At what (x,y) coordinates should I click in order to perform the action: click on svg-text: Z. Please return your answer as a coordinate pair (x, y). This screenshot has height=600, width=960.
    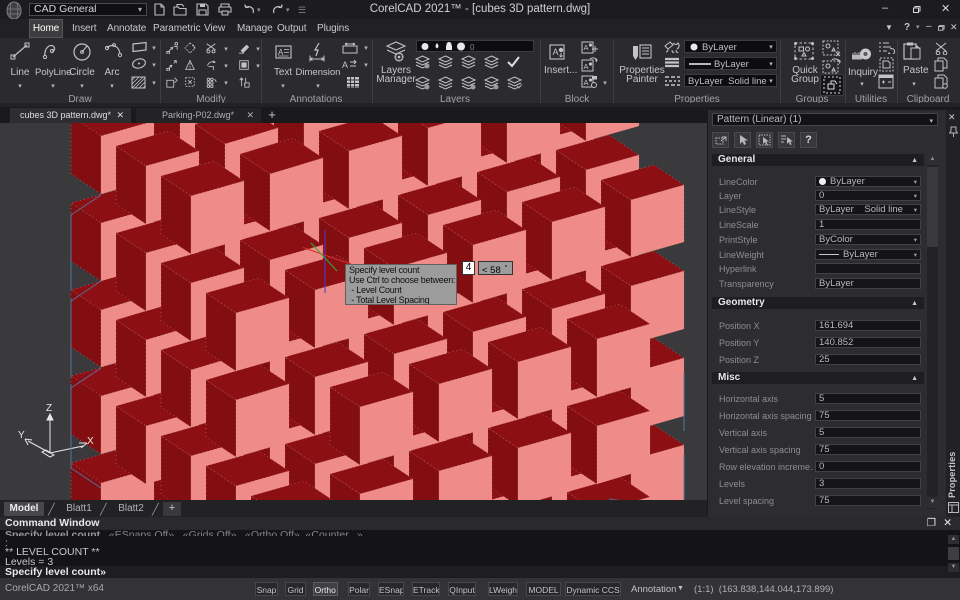
    Looking at the image, I should click on (49, 408).